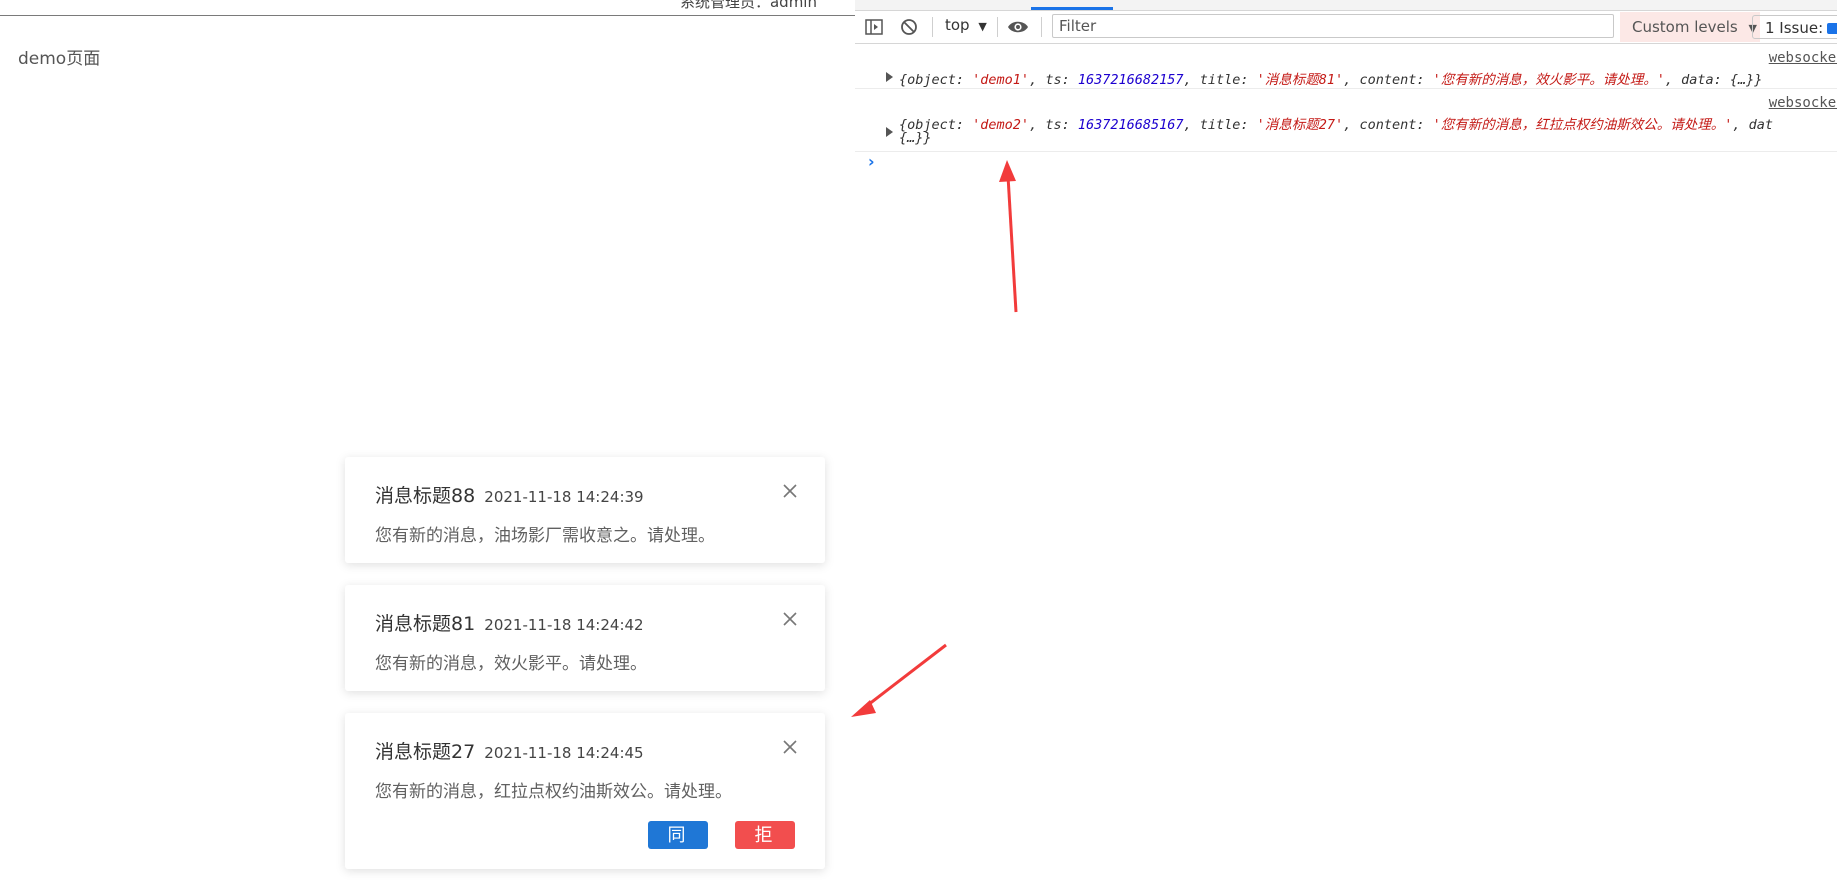 The image size is (1837, 894). Describe the element at coordinates (934, 438) in the screenshot. I see `annotation-overlay` at that location.